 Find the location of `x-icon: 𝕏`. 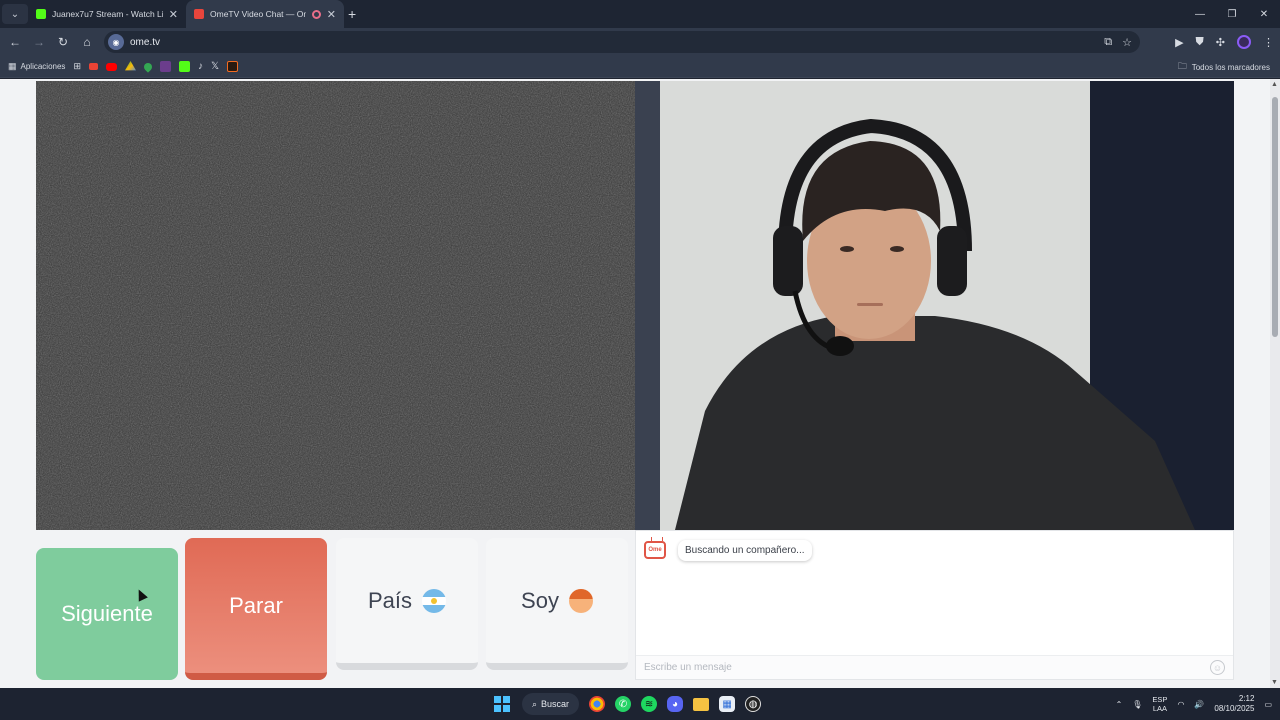

x-icon: 𝕏 is located at coordinates (215, 66).